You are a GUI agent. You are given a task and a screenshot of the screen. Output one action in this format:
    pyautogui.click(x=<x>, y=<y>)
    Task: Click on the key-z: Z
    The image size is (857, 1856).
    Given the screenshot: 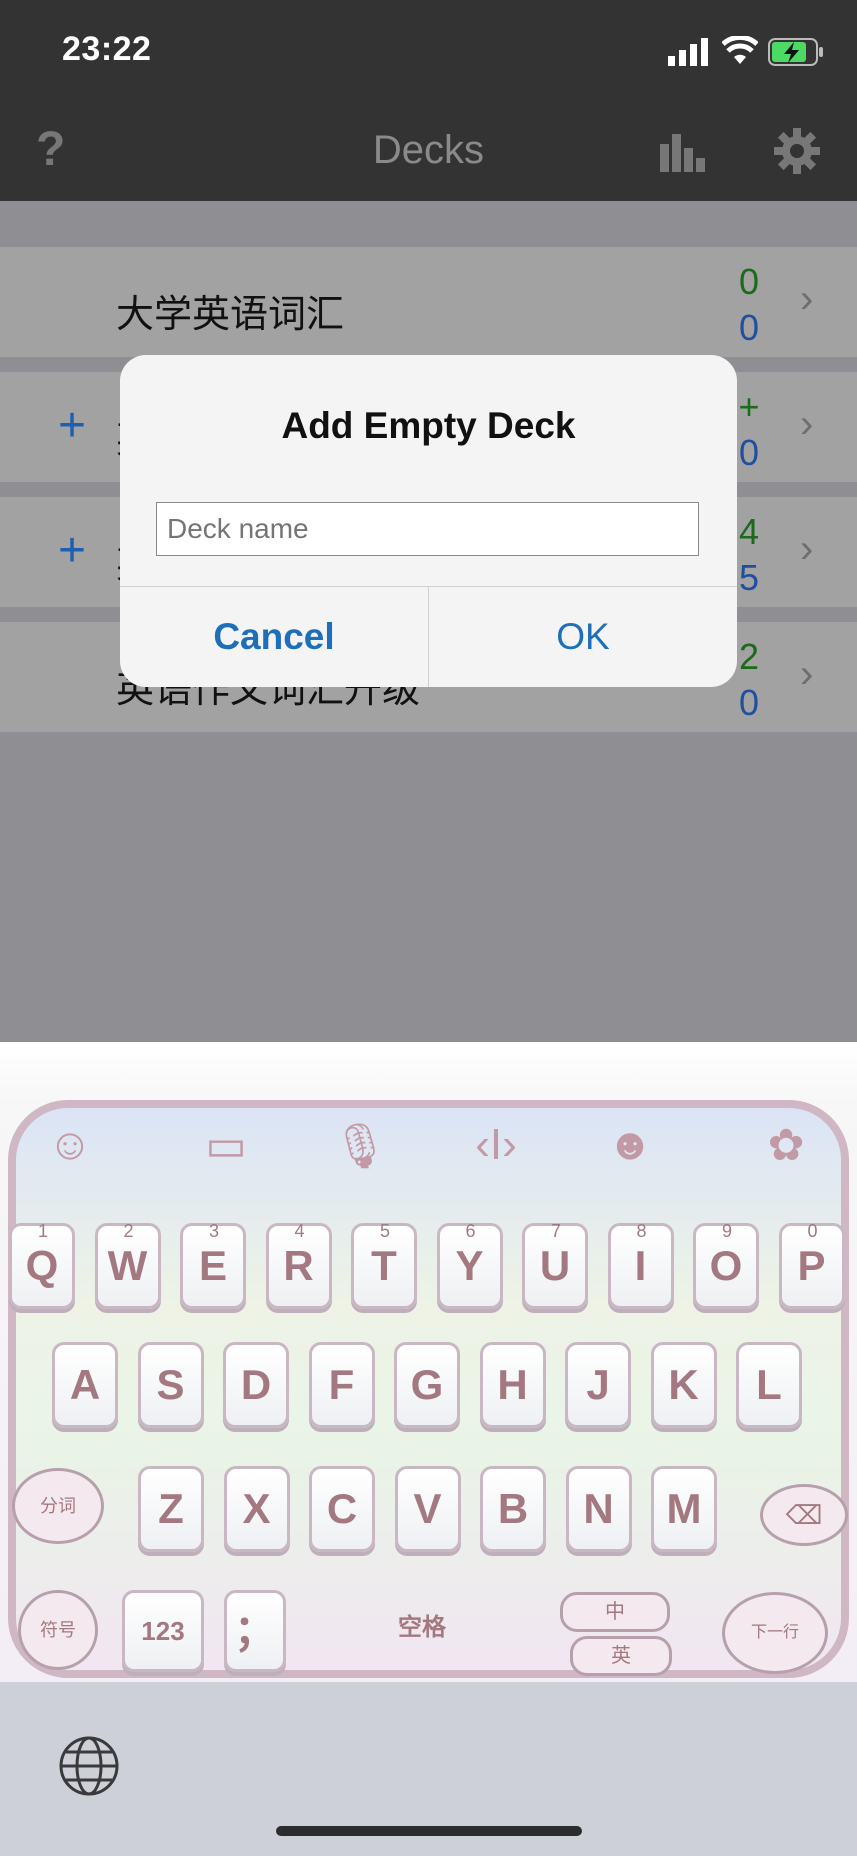 What is the action you would take?
    pyautogui.click(x=171, y=1509)
    